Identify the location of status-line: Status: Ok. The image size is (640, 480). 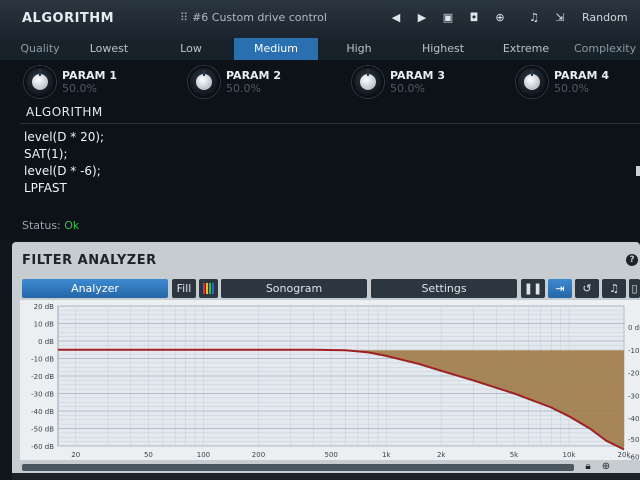
(50, 225).